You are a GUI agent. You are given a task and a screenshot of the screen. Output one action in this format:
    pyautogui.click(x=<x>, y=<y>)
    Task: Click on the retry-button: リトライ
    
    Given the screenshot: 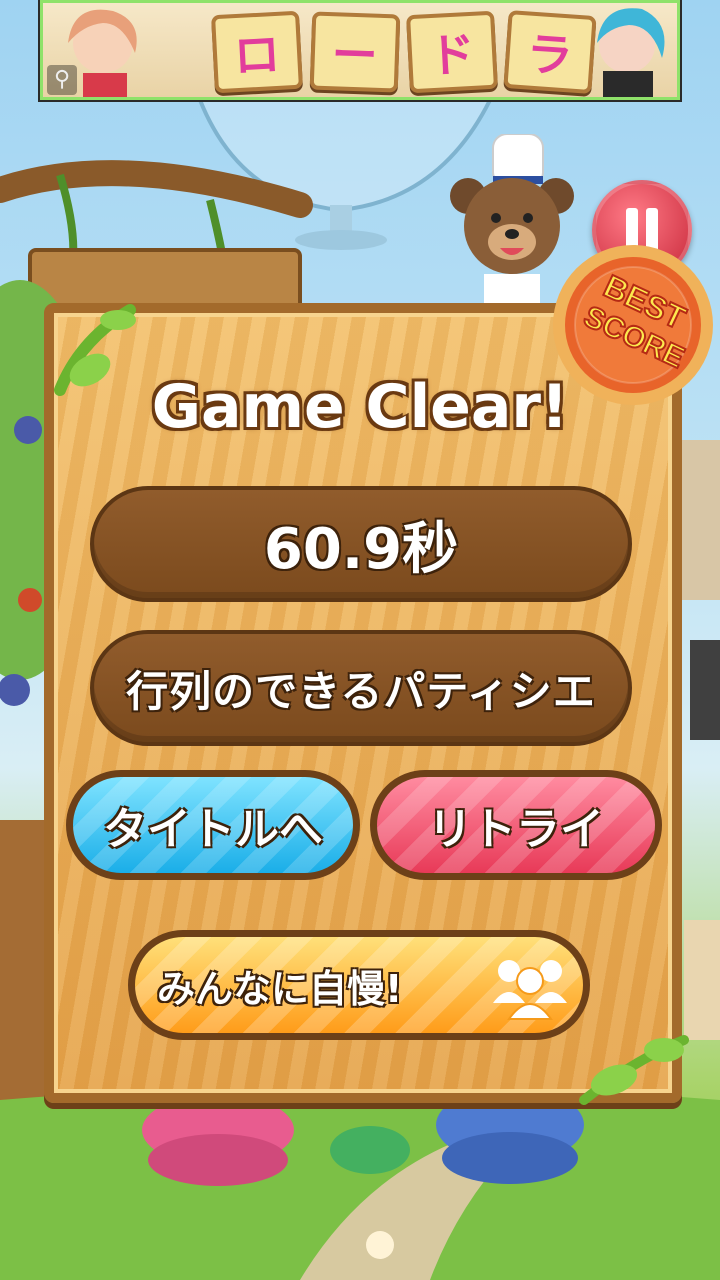 What is the action you would take?
    pyautogui.click(x=516, y=825)
    